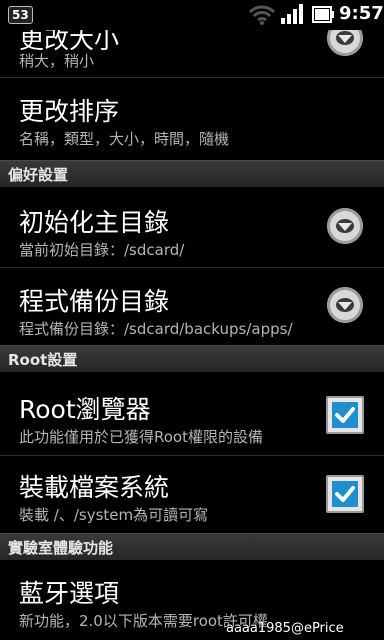 The image size is (384, 640). What do you see at coordinates (361, 13) in the screenshot?
I see `clock: 9:57` at bounding box center [361, 13].